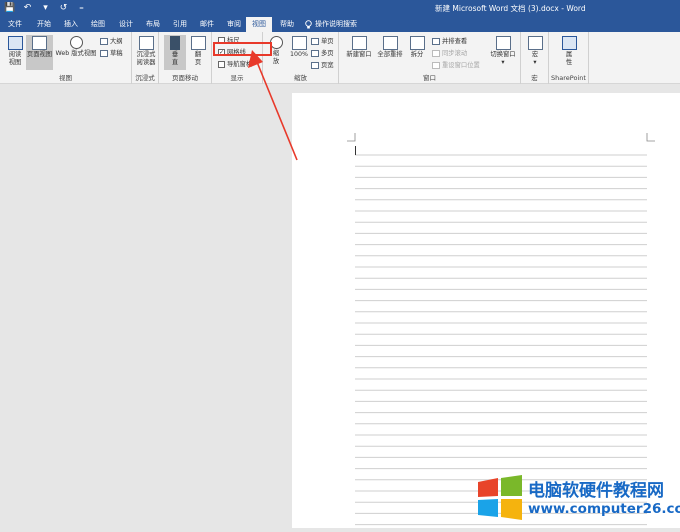 Image resolution: width=680 pixels, height=532 pixels. Describe the element at coordinates (145, 78) in the screenshot. I see `group-immersive-label: 沉浸式` at that location.